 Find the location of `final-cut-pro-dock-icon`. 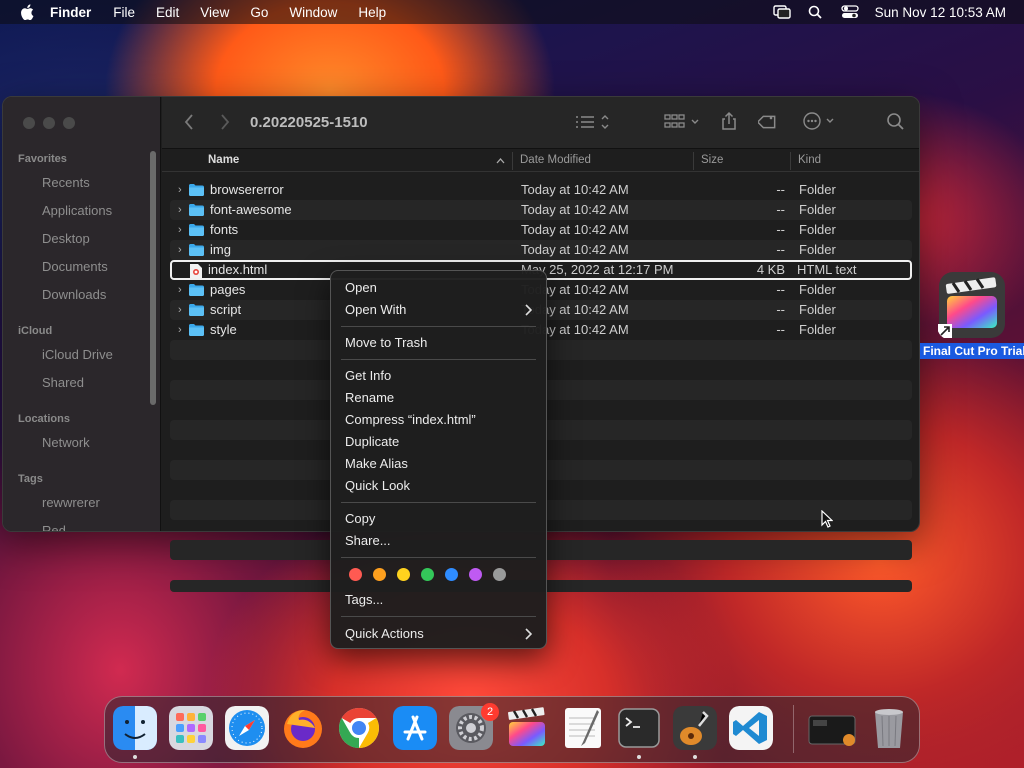

final-cut-pro-dock-icon is located at coordinates (527, 728).